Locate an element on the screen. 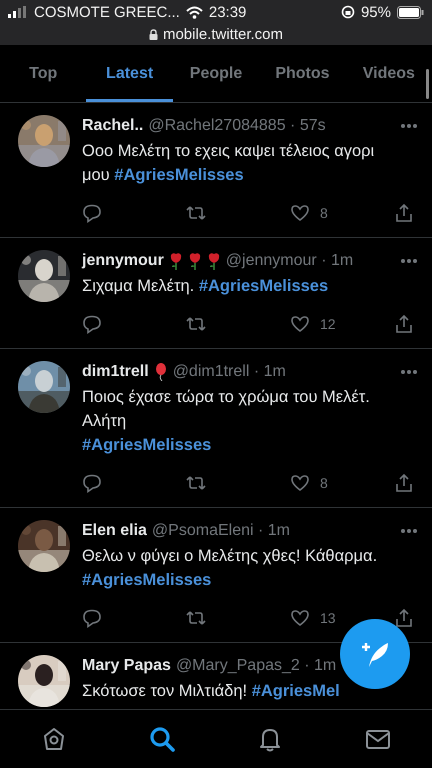 The image size is (432, 768). user-handle: @dim1trell · 1m is located at coordinates (229, 372).